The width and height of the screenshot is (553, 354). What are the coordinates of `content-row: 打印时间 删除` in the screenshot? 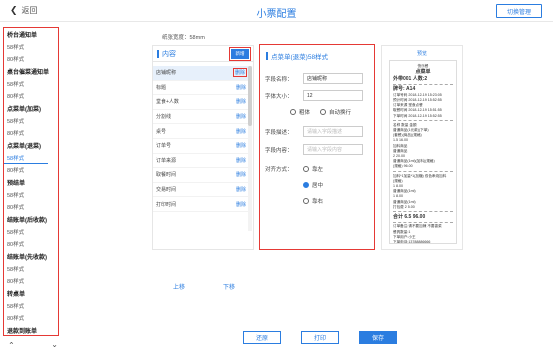 It's located at (201, 204).